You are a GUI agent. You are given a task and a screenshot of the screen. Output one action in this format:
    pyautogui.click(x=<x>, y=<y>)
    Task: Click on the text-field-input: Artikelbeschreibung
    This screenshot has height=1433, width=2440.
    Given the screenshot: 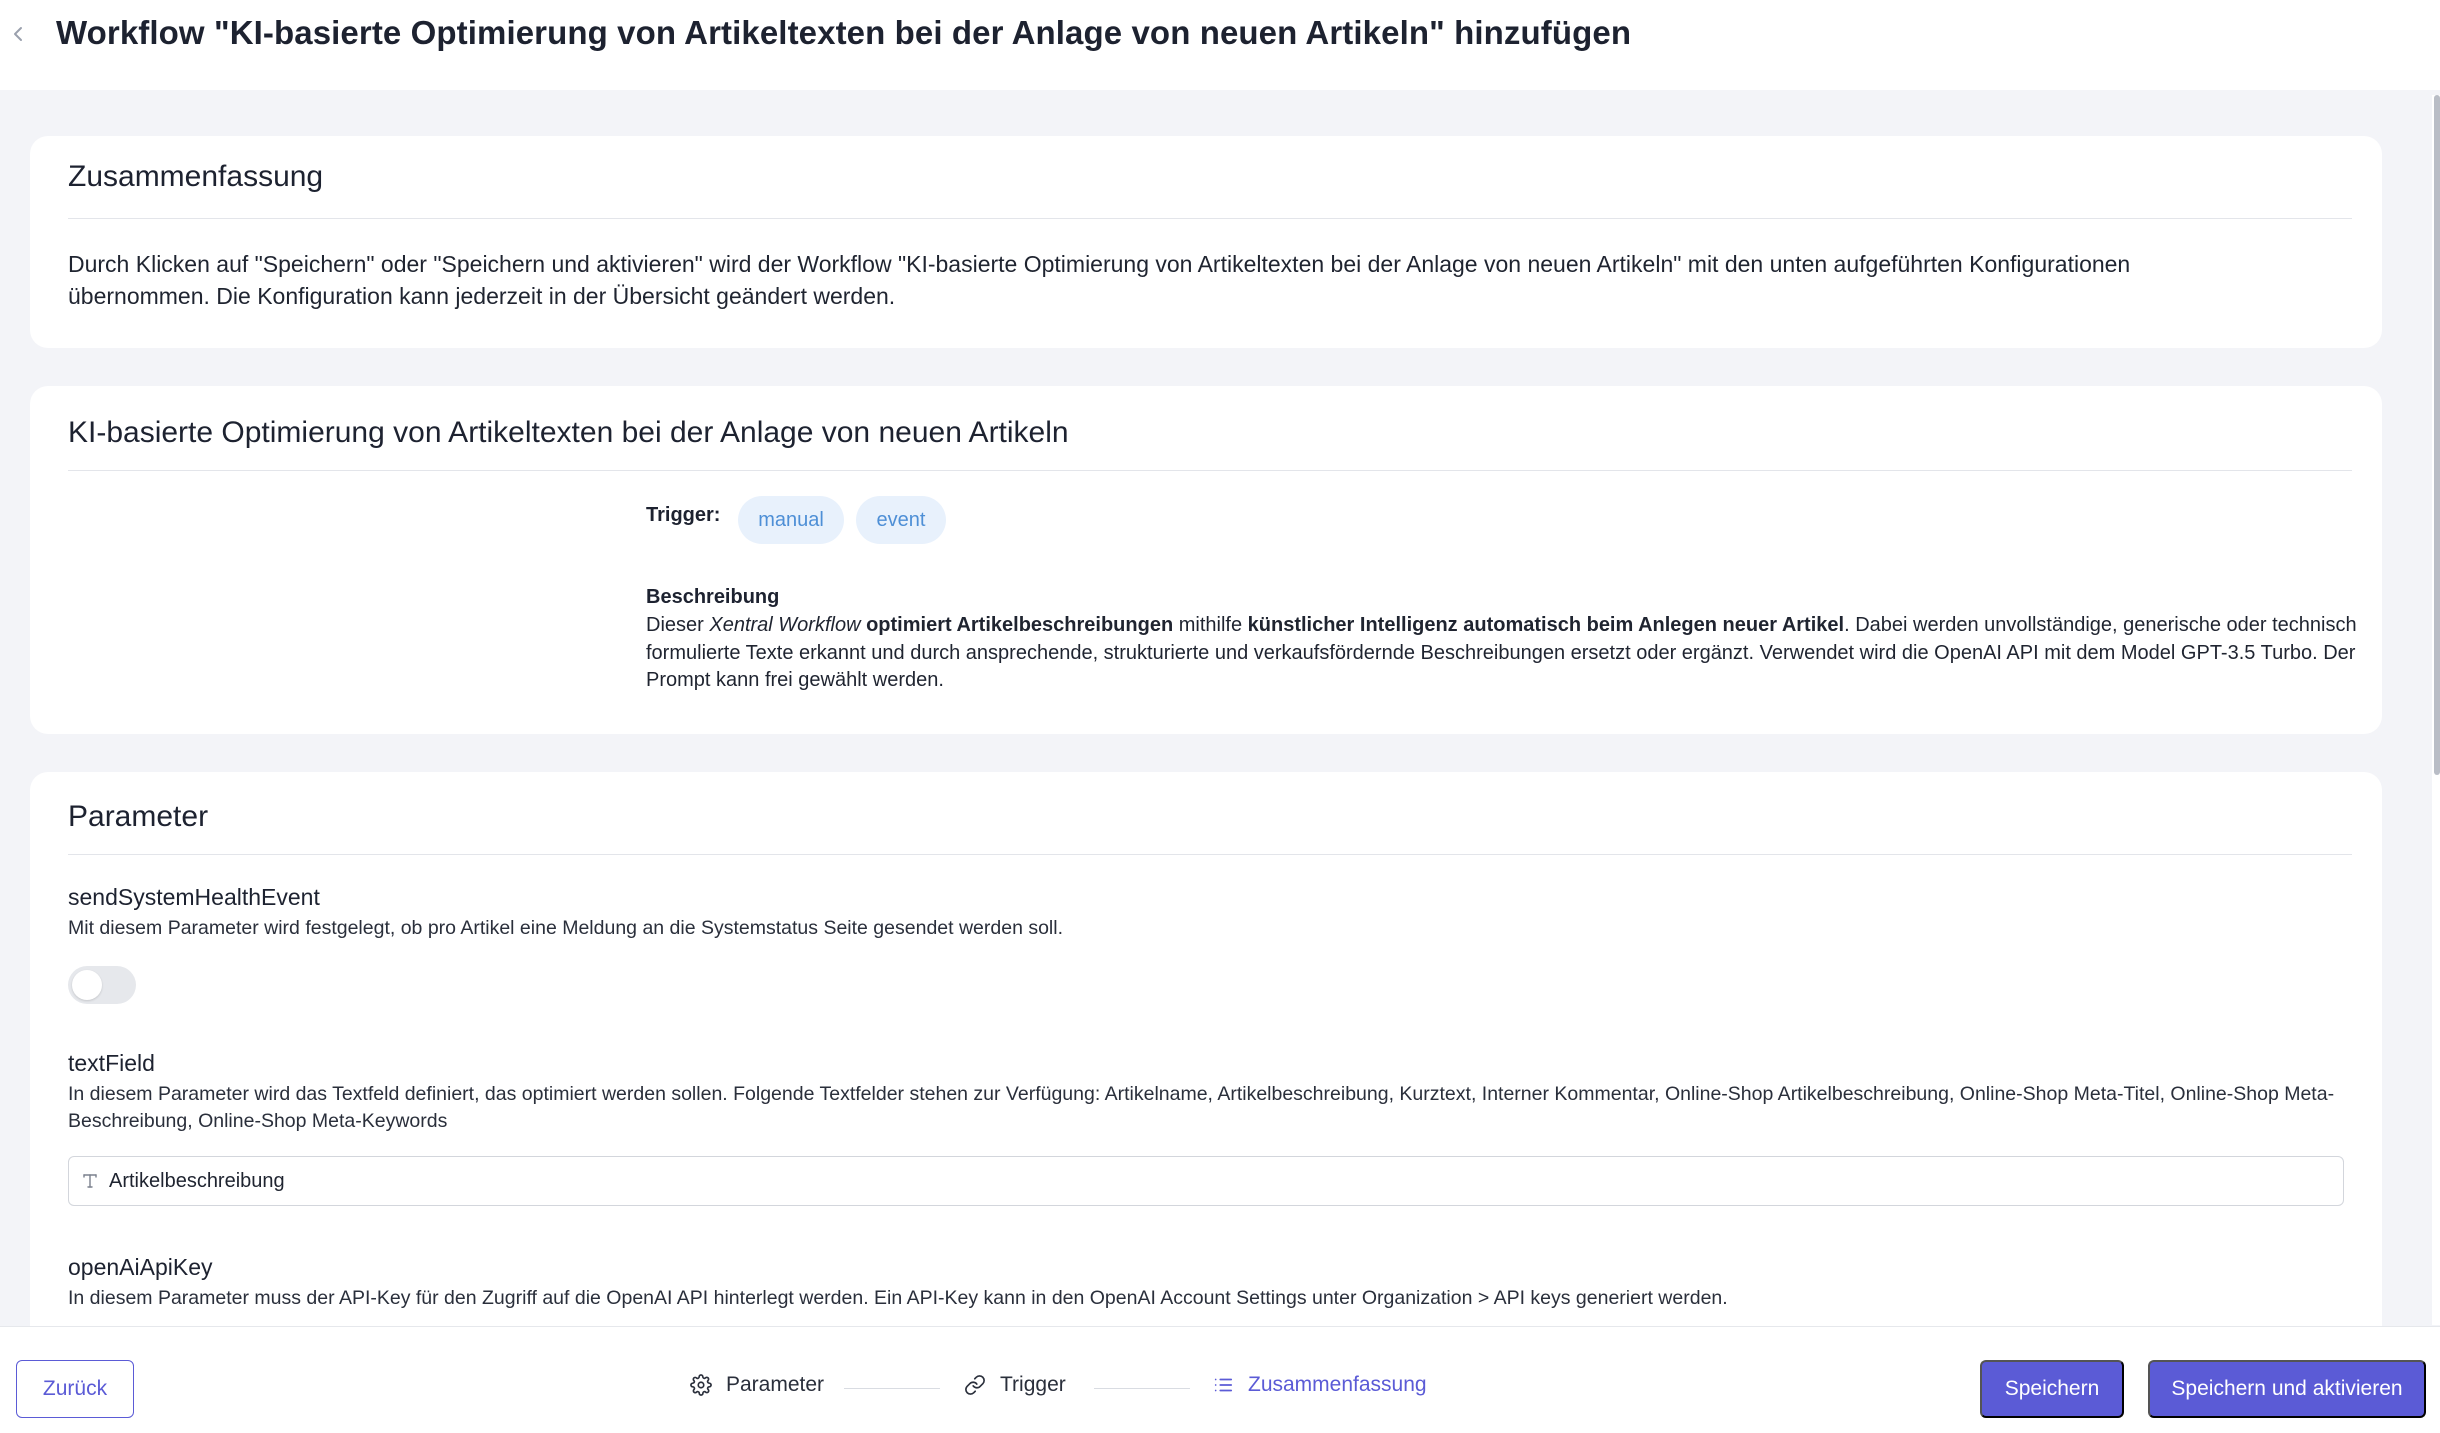 What is the action you would take?
    pyautogui.click(x=1206, y=1181)
    